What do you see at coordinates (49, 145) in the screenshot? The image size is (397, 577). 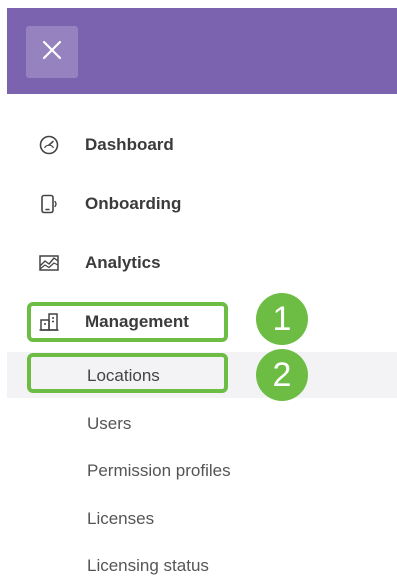 I see `speedometer-icon` at bounding box center [49, 145].